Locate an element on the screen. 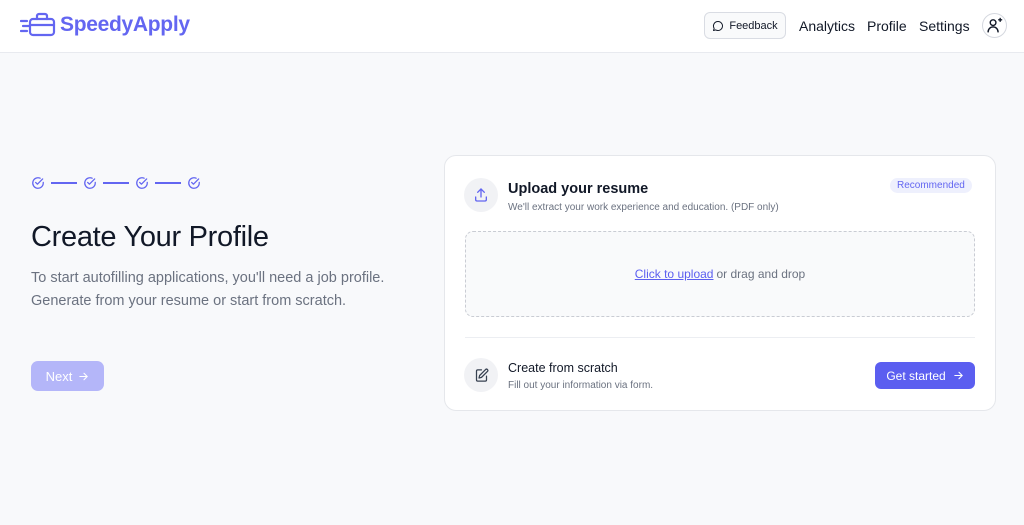  get-started-button: Get started is located at coordinates (925, 375).